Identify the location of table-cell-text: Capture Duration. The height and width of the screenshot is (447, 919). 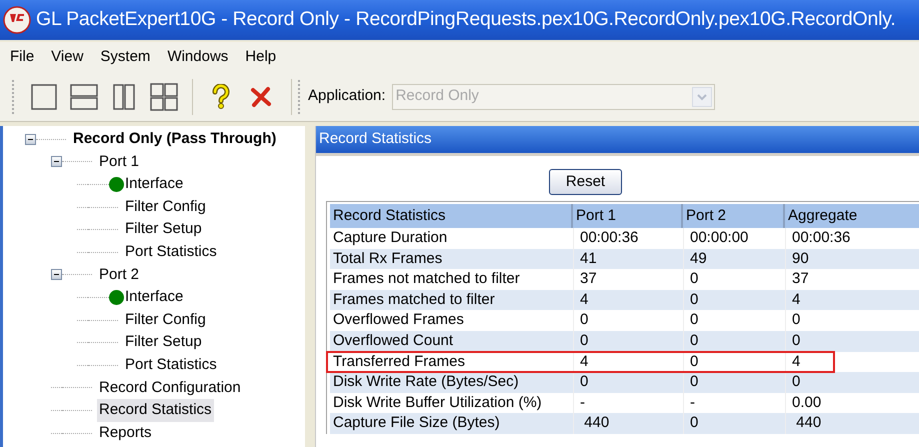
(390, 238).